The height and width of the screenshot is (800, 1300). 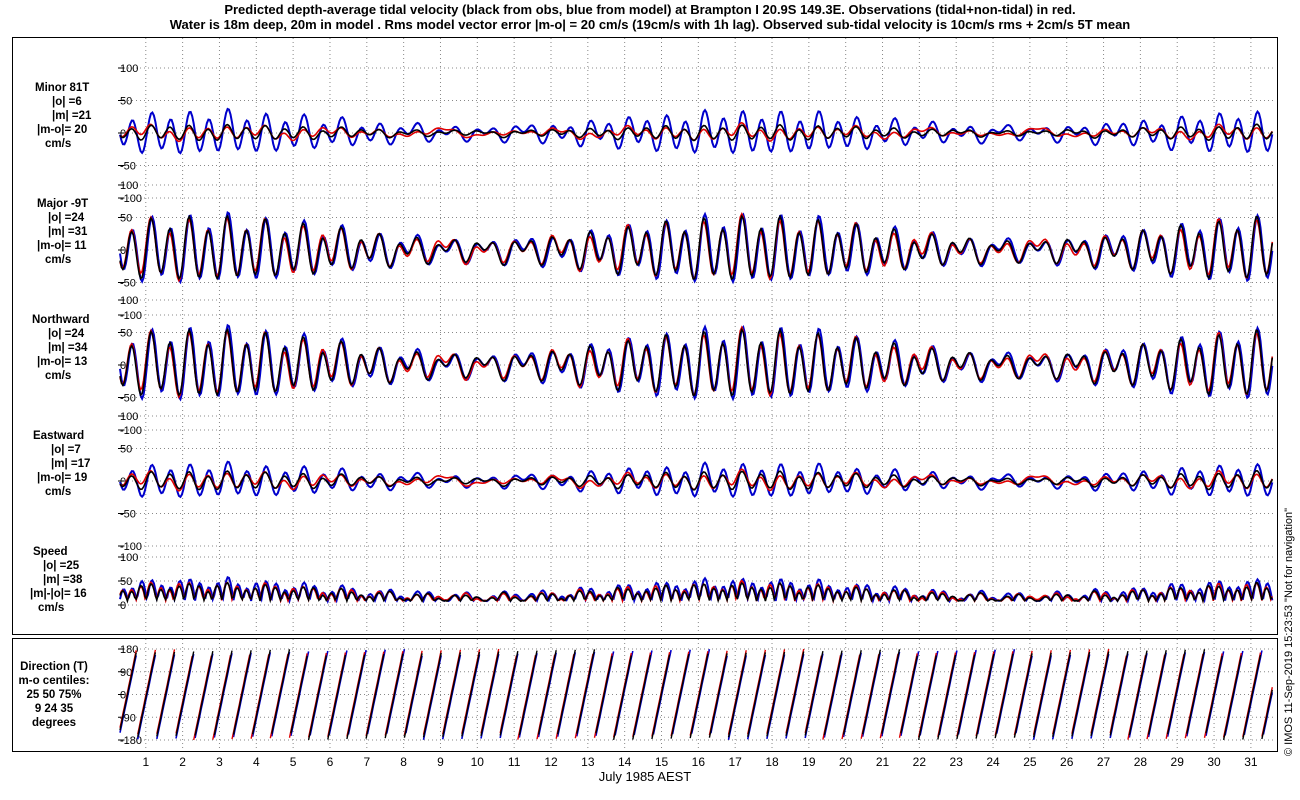 What do you see at coordinates (735, 762) in the screenshot?
I see `x-tick-label: 17` at bounding box center [735, 762].